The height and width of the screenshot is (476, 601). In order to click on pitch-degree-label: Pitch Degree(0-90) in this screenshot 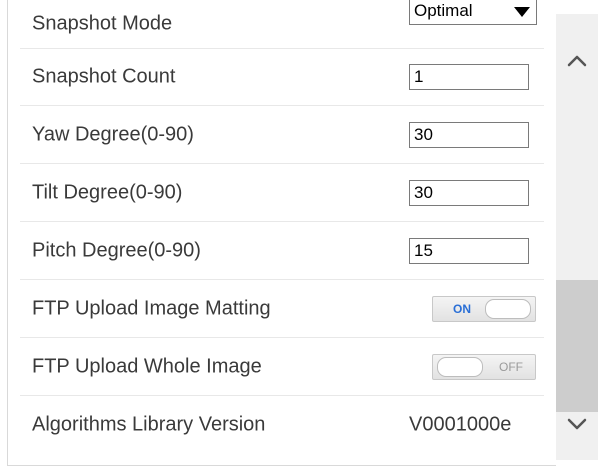, I will do `click(116, 250)`.